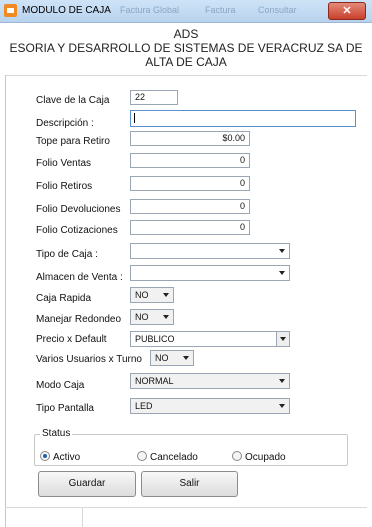 The image size is (372, 527). Describe the element at coordinates (210, 406) in the screenshot. I see `tipo-pantalla-select: LED` at that location.